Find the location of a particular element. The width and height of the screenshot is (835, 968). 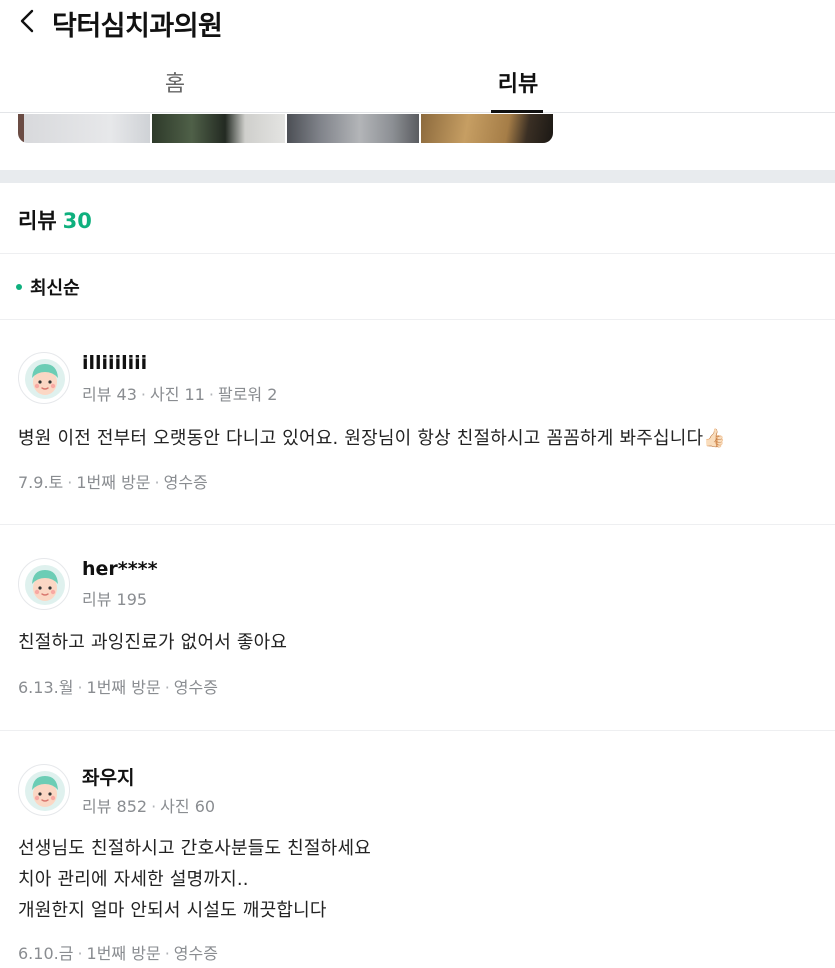

reviewer-nickname: her**** is located at coordinates (120, 569).